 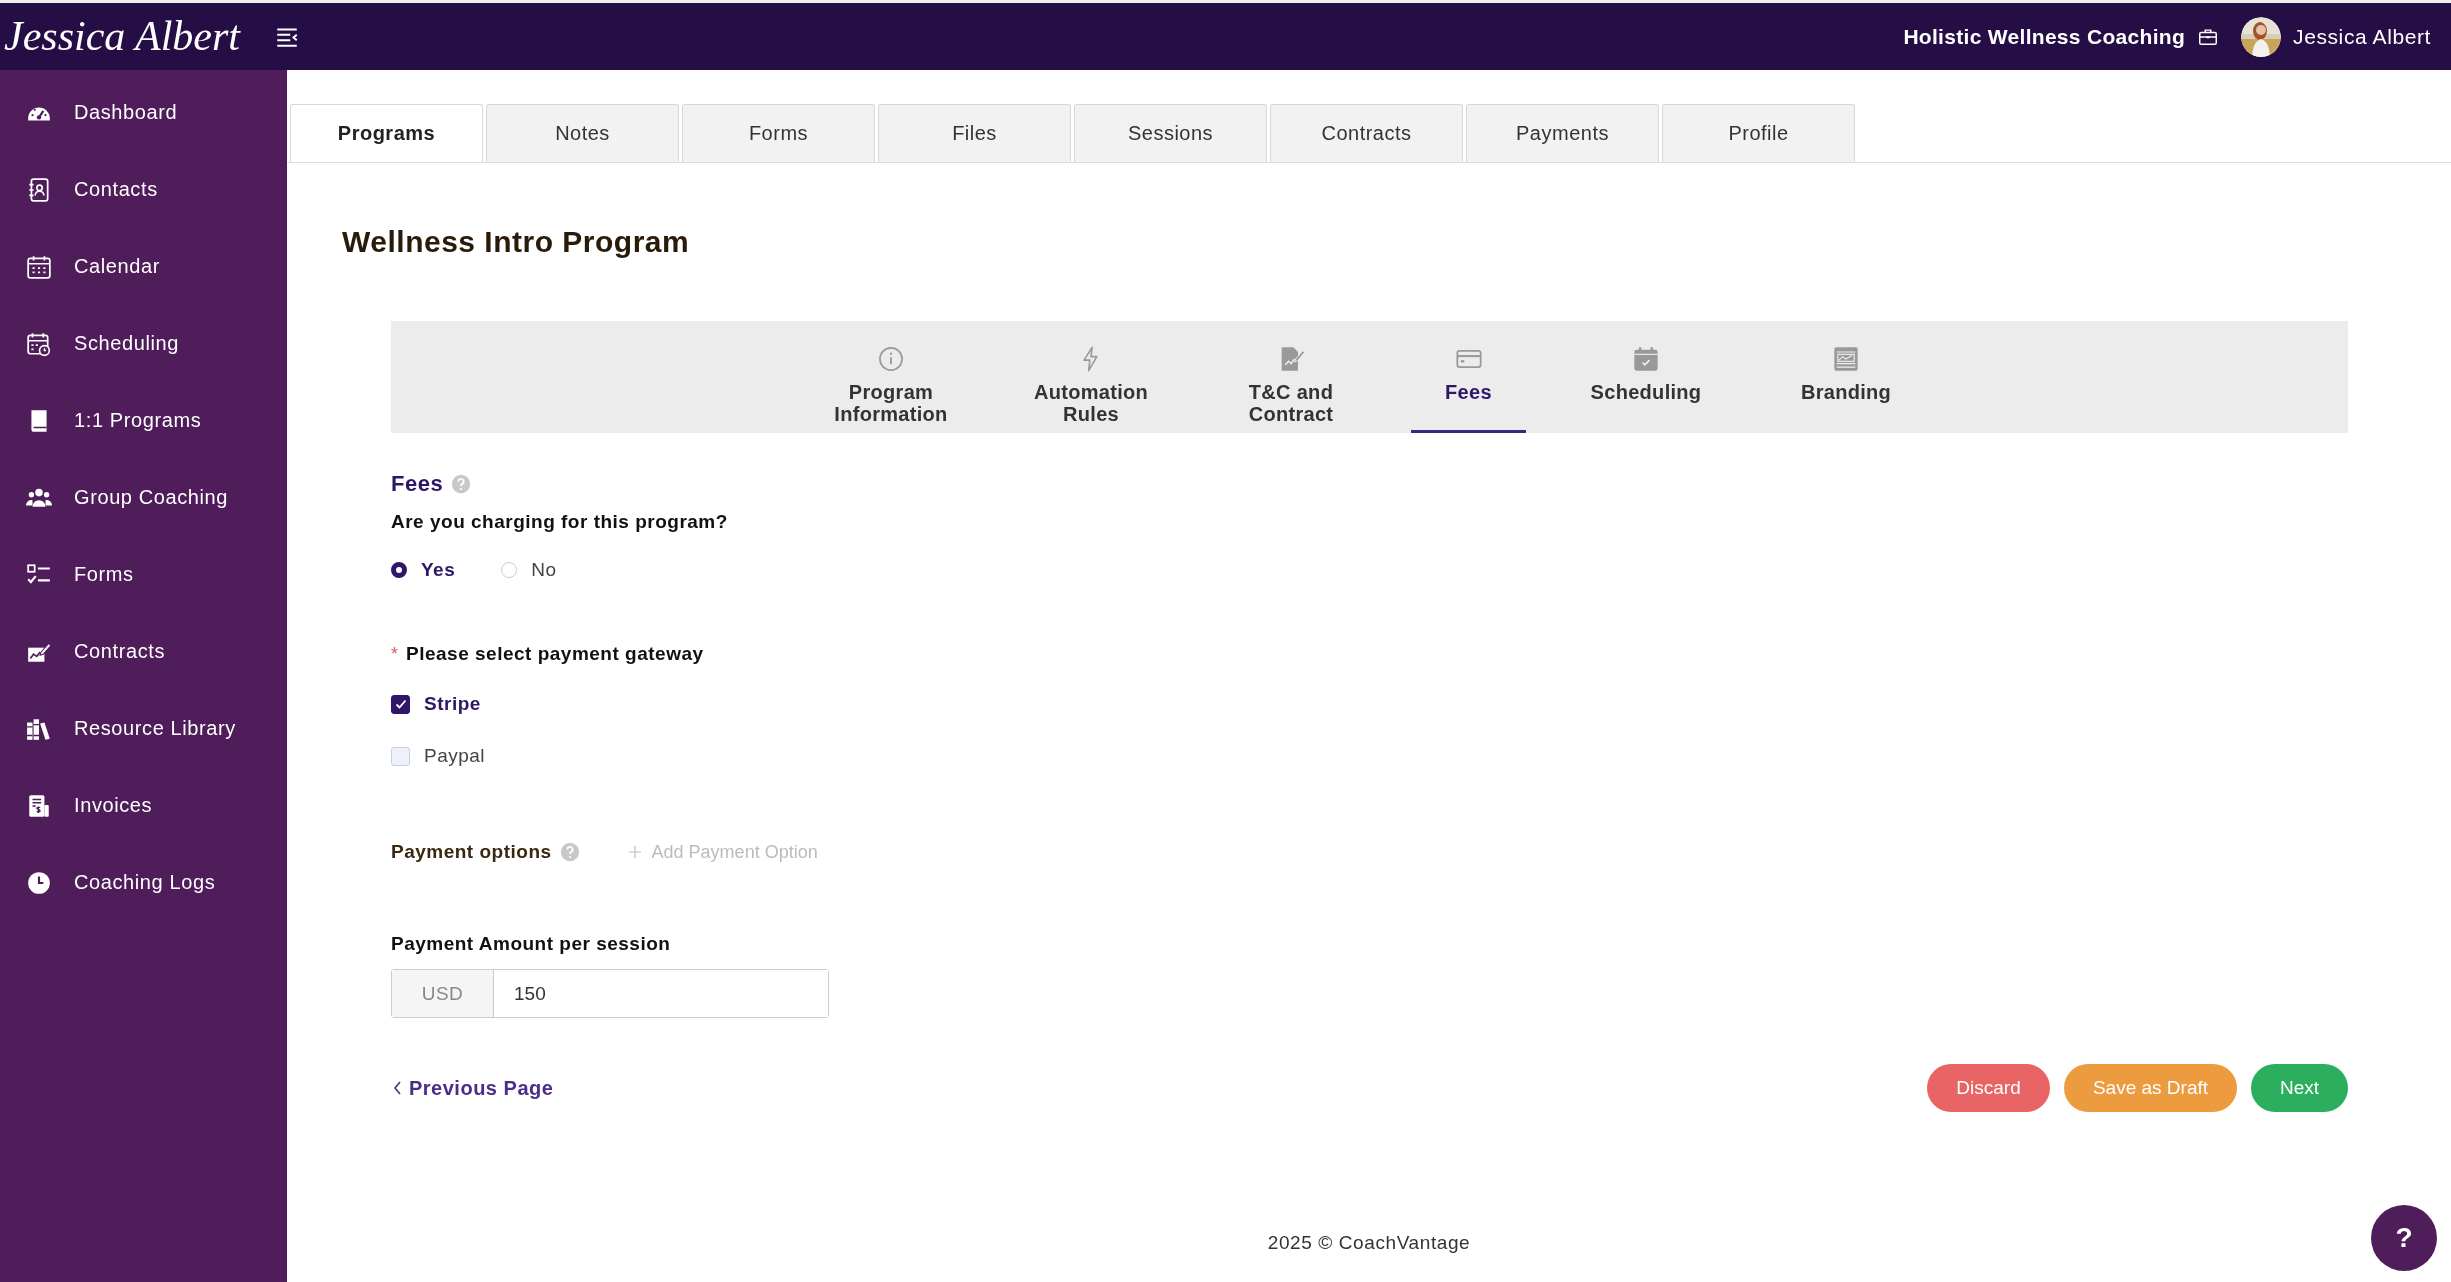 I want to click on clock-icon, so click(x=39, y=882).